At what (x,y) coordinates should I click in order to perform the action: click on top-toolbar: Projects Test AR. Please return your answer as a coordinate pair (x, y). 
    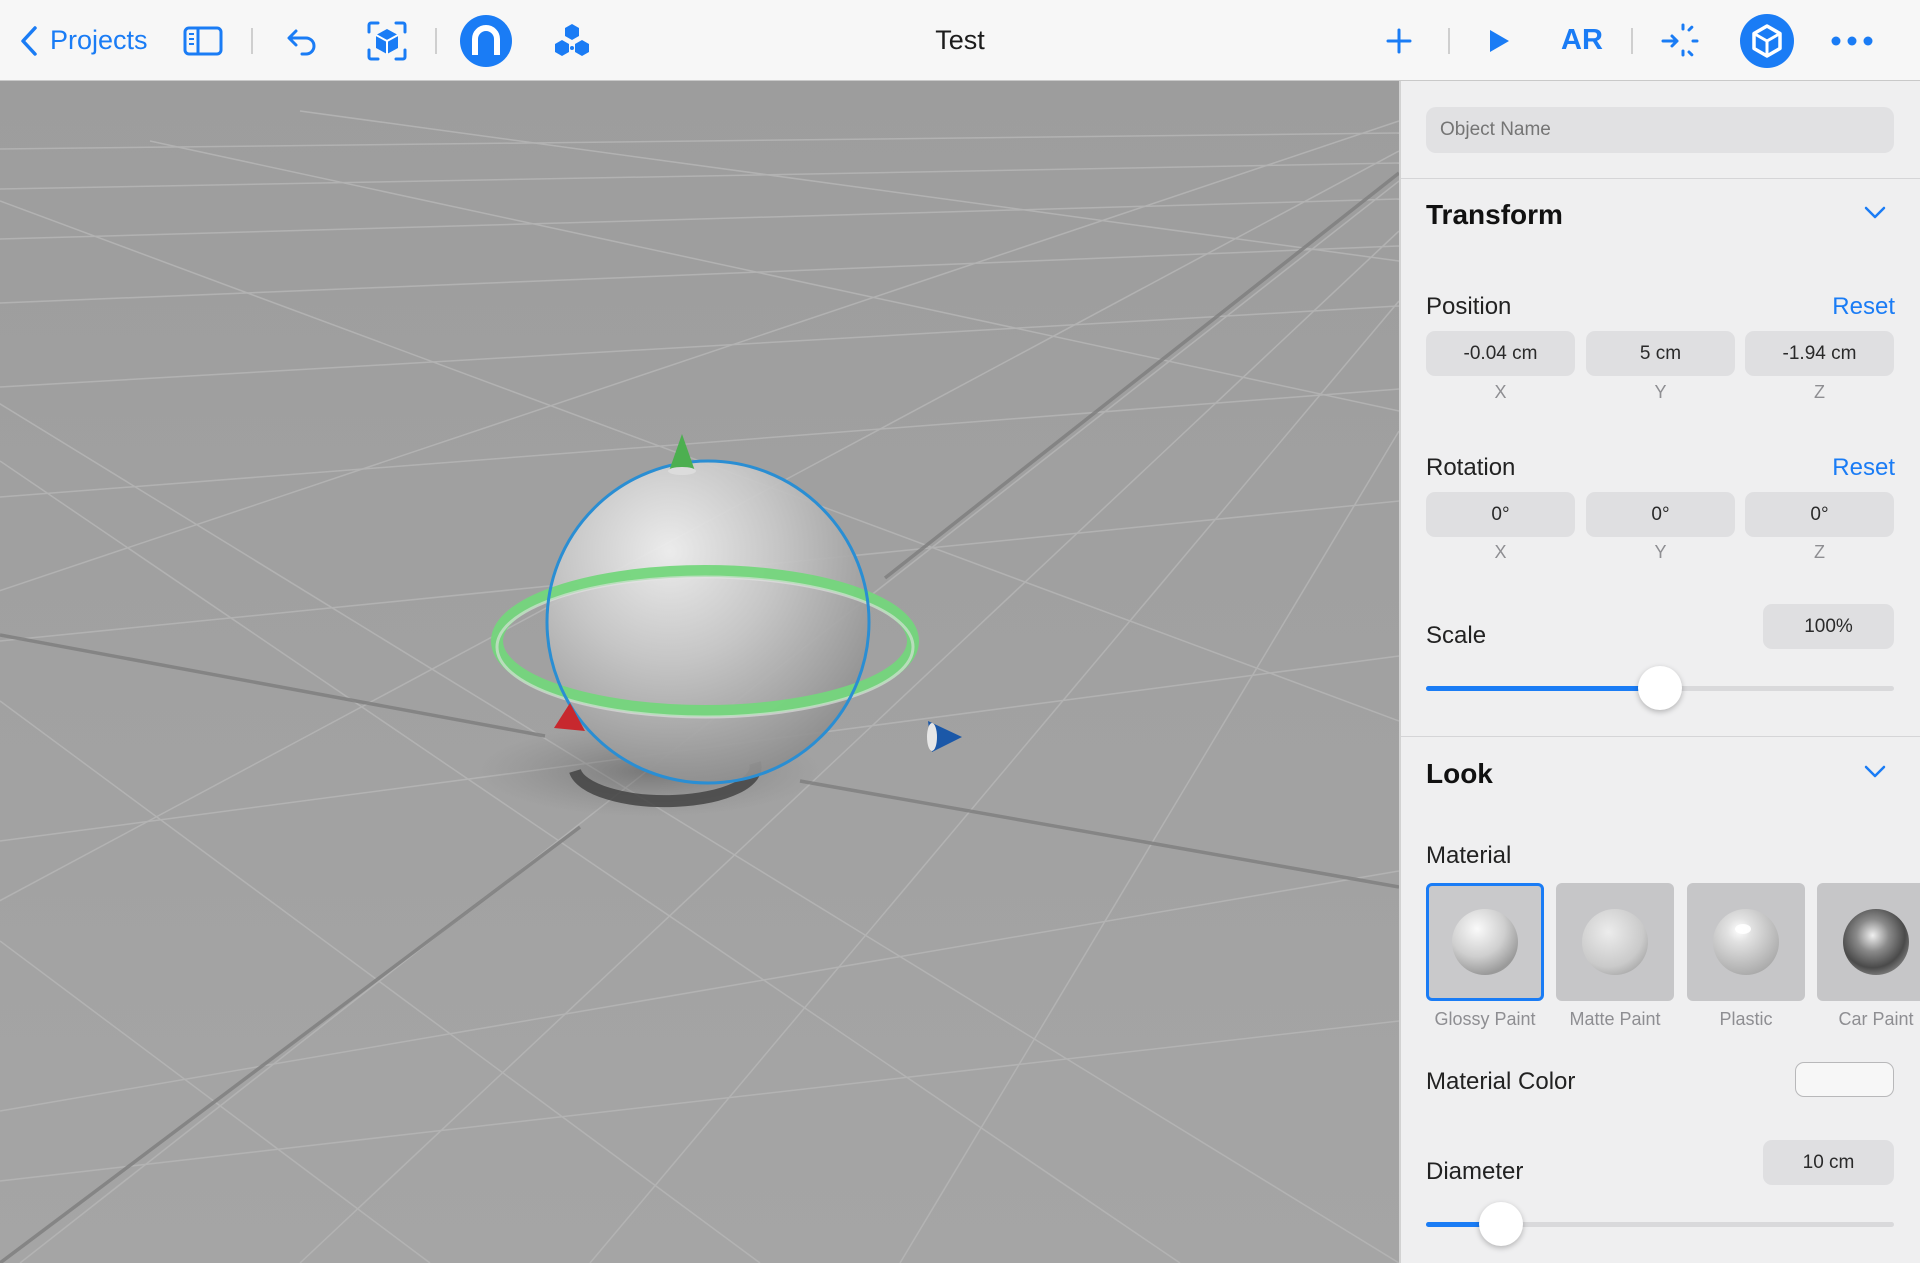
    Looking at the image, I should click on (960, 40).